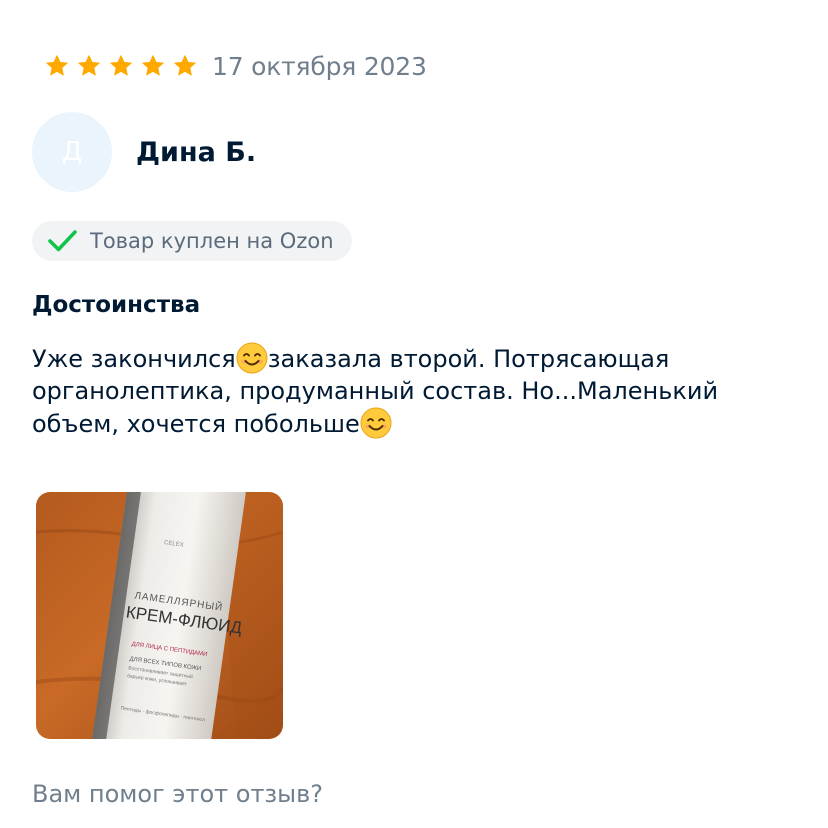  I want to click on section-title-pros: Достоинства, so click(116, 305).